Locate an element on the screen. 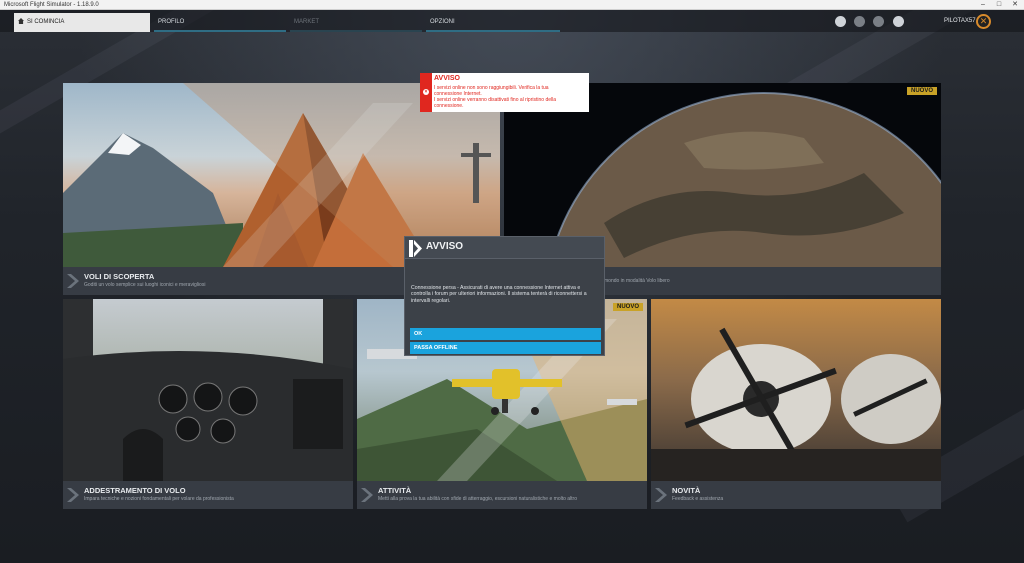 The height and width of the screenshot is (563, 1024). msfs-logo-icon is located at coordinates (415, 248).